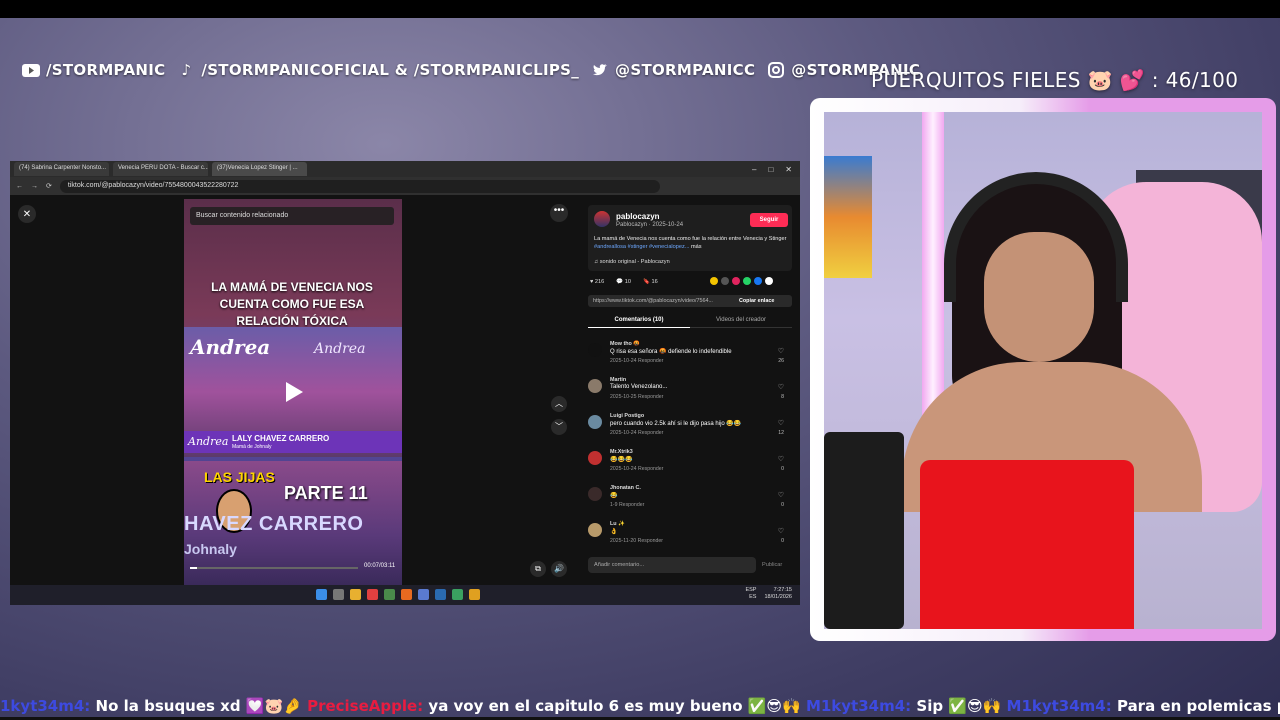  Describe the element at coordinates (614, 532) in the screenshot. I see `comment-text: 👌` at that location.